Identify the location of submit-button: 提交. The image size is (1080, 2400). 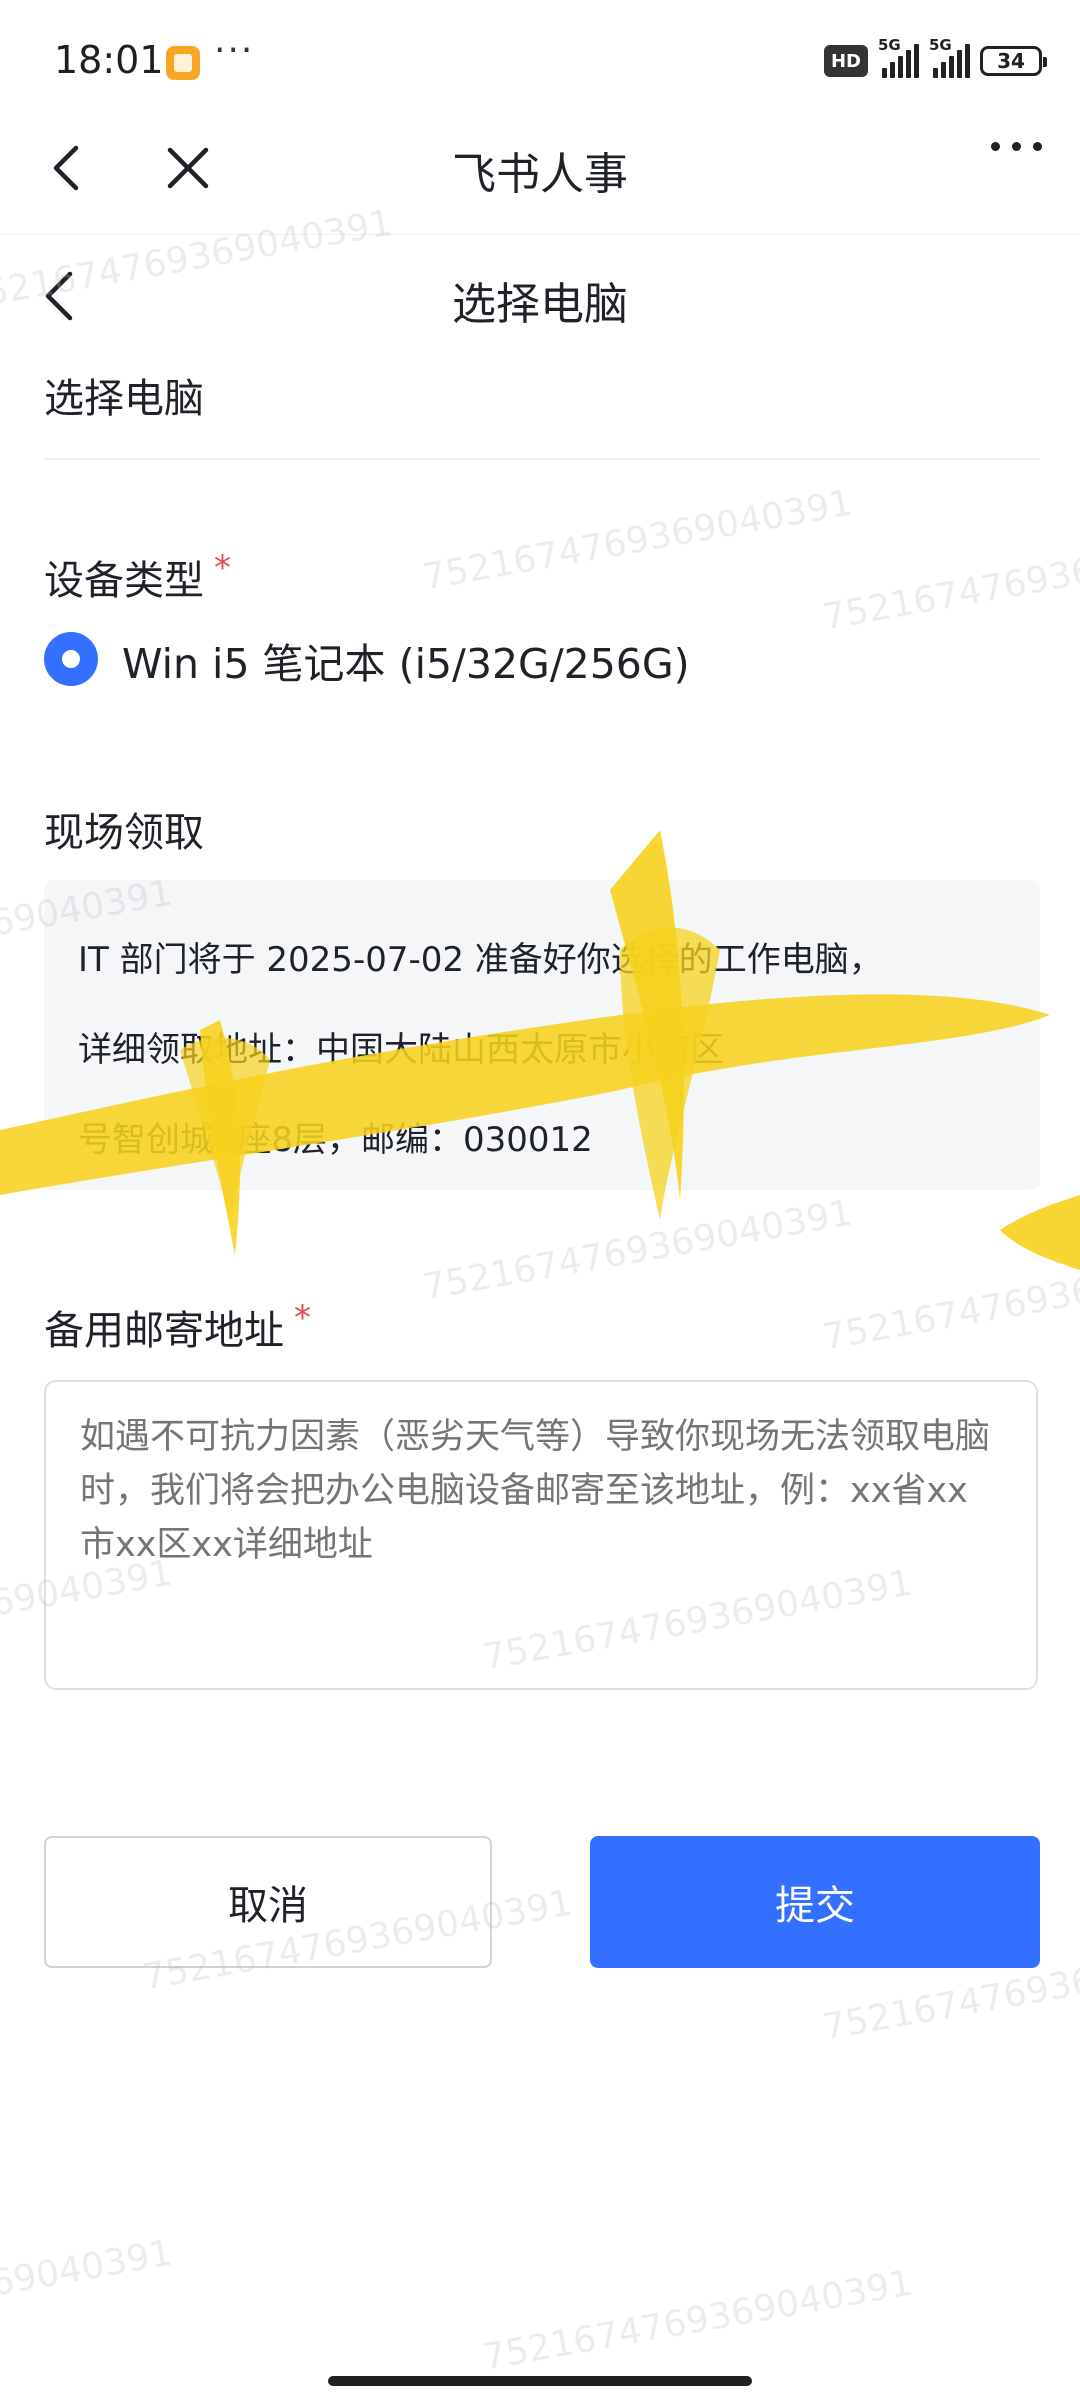
(815, 1902).